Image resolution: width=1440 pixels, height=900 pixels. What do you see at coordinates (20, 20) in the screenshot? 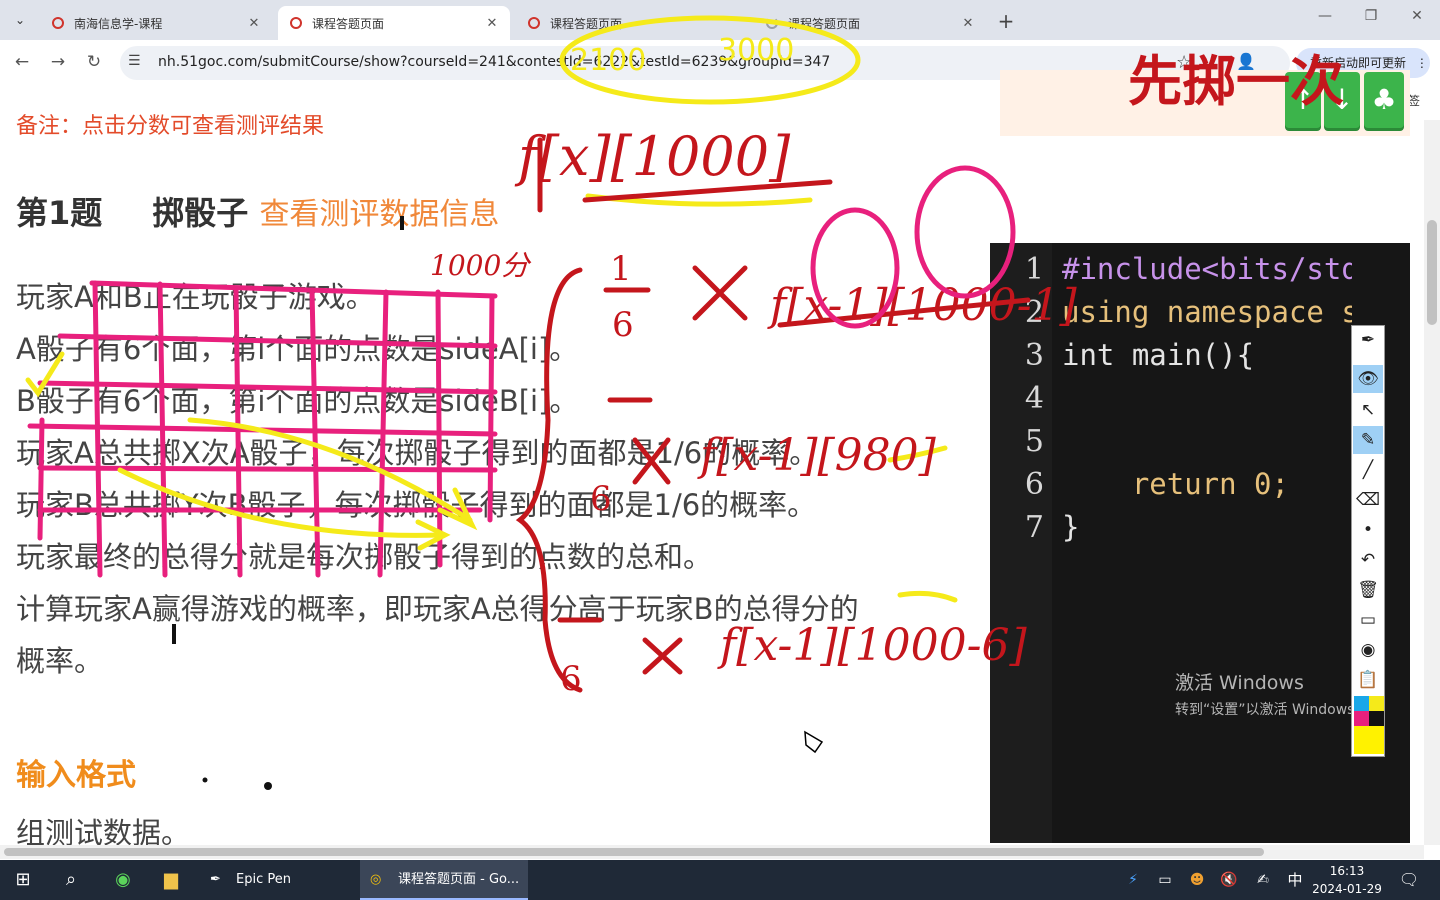
I see `tab-search-icon: ⌄` at bounding box center [20, 20].